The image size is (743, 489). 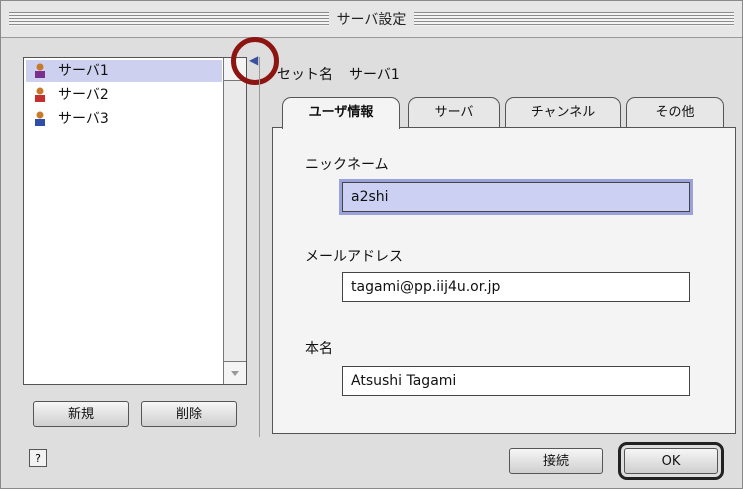 What do you see at coordinates (234, 221) in the screenshot?
I see `list-scrollbar` at bounding box center [234, 221].